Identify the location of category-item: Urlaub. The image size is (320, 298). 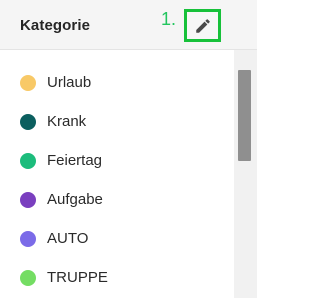
(116, 82).